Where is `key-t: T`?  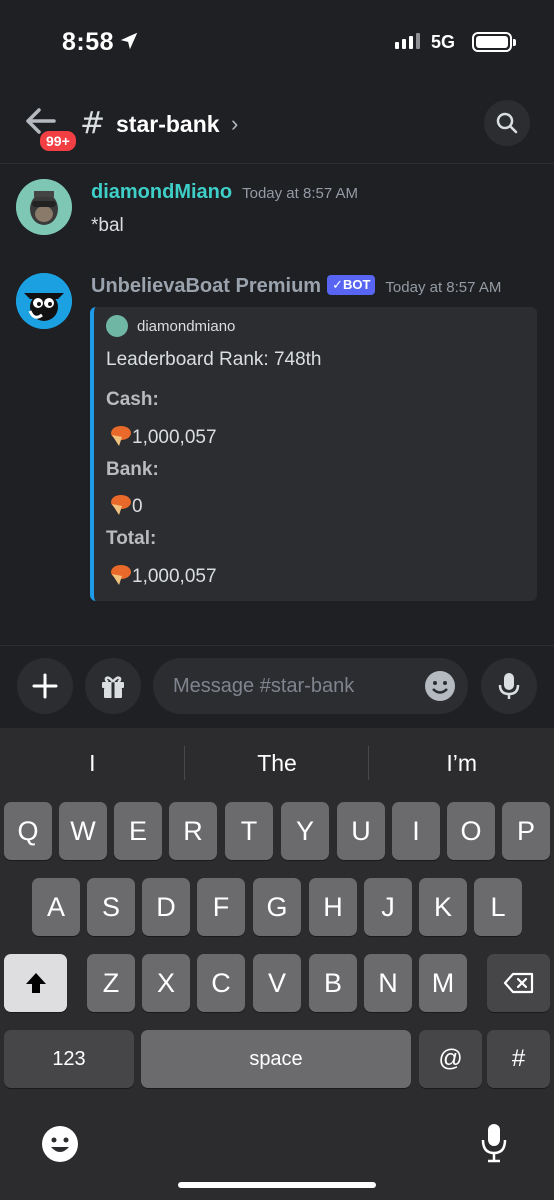 key-t: T is located at coordinates (249, 831).